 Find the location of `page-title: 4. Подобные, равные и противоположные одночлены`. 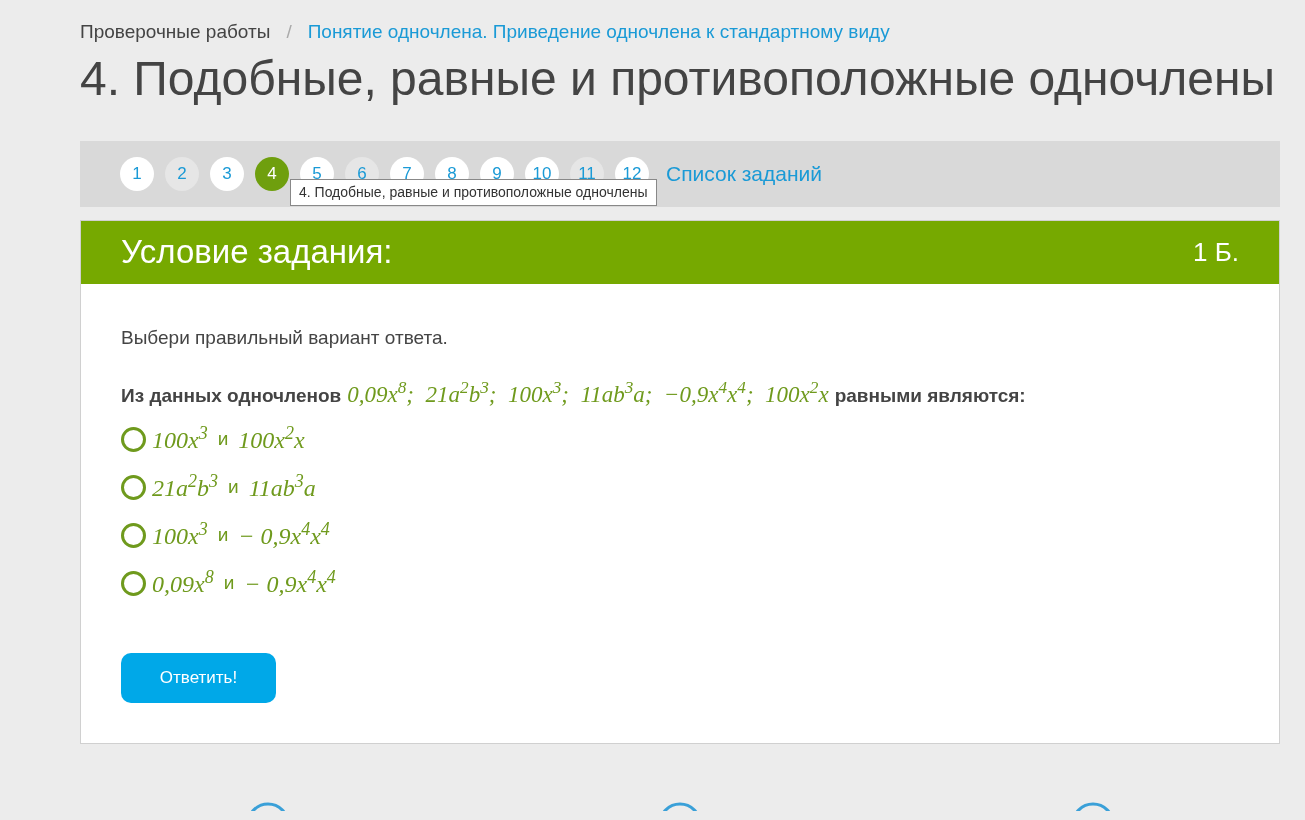

page-title: 4. Подобные, равные и противоположные одночлены is located at coordinates (677, 78).